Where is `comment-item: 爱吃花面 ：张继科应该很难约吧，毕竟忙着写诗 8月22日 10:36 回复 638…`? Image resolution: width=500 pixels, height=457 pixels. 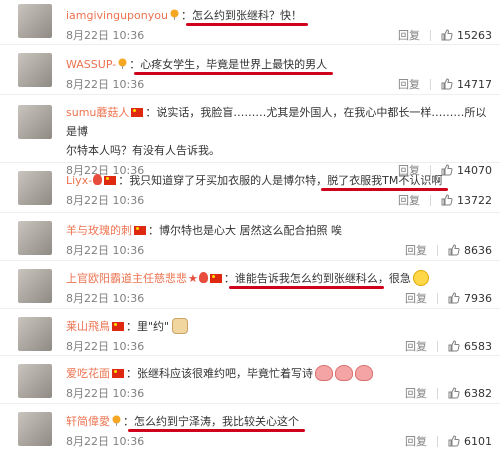 comment-item: 爱吃花面 ：张继科应该很难约吧，毕竟忙着写诗 8月22日 10:36 回复 638… is located at coordinates (250, 380).